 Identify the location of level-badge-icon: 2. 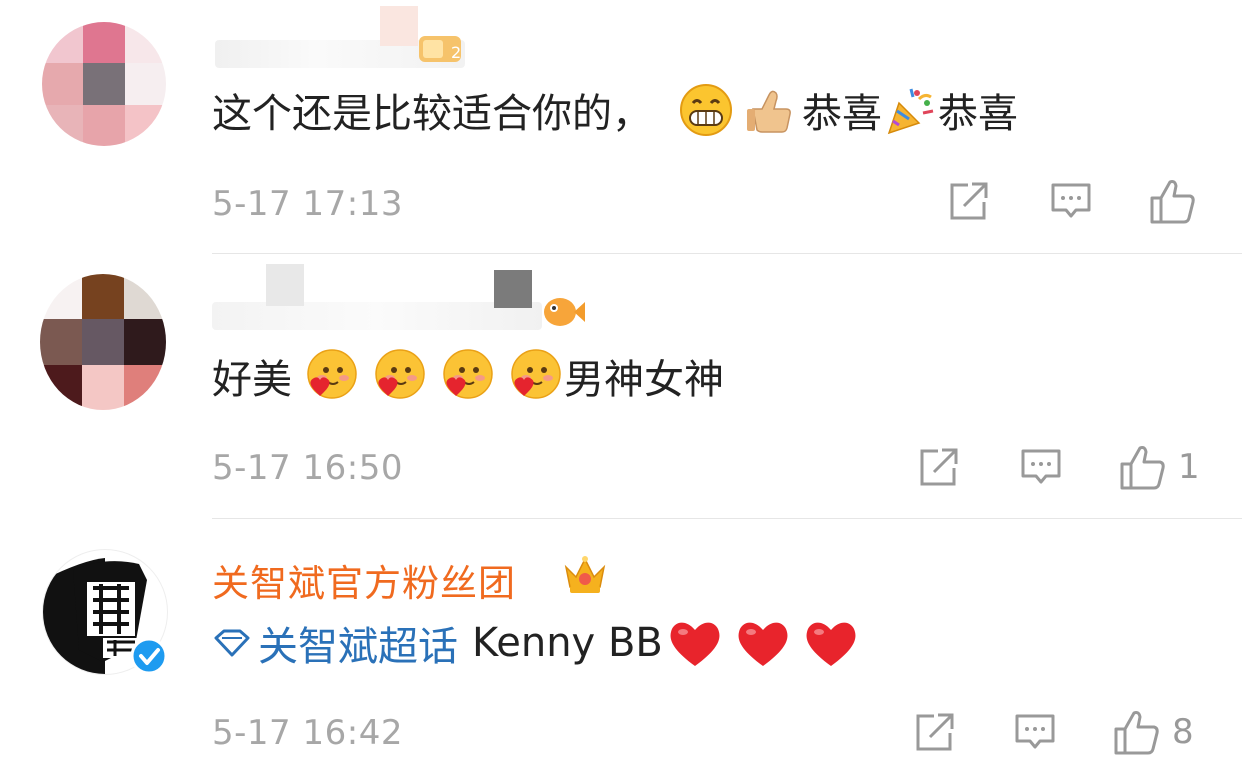
(440, 48).